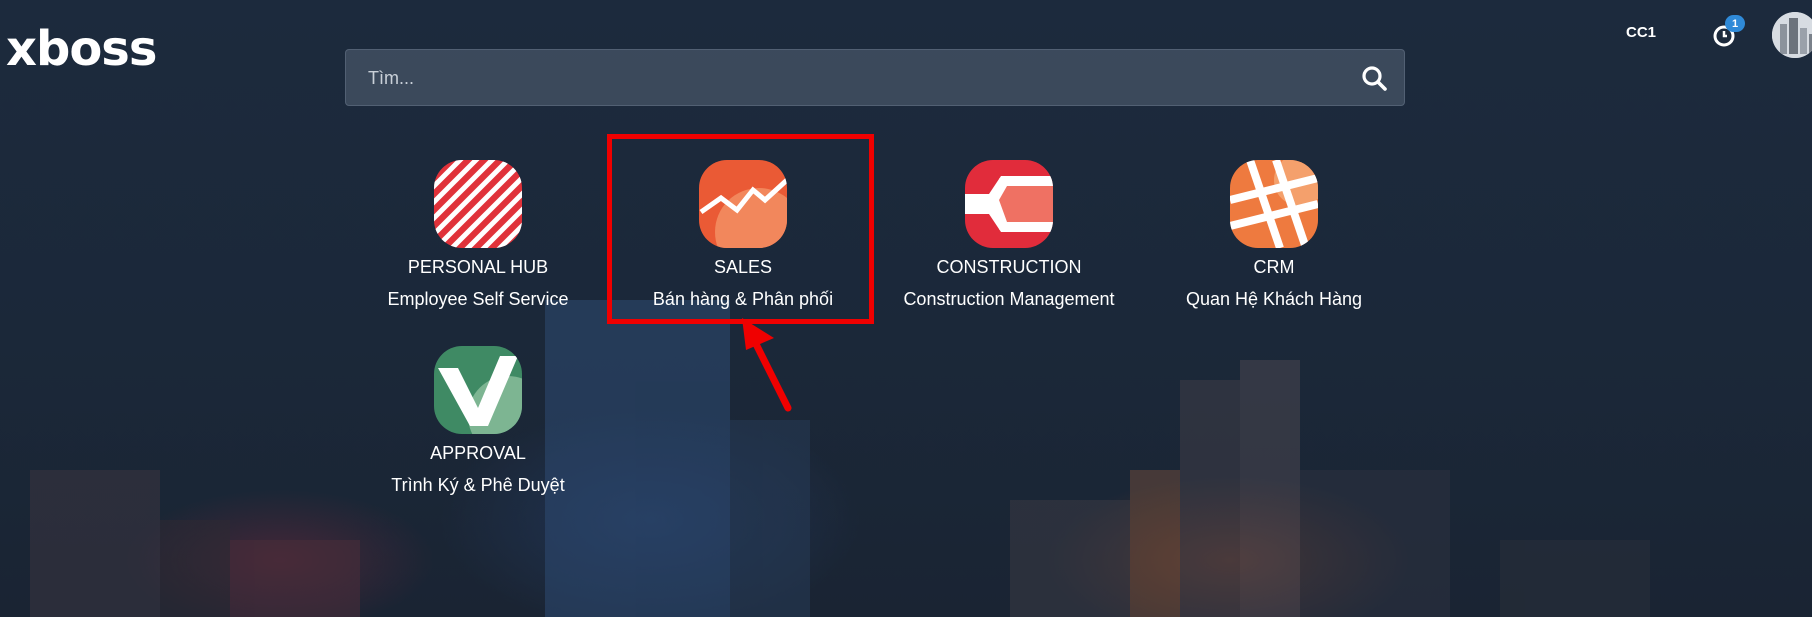 This screenshot has height=617, width=1812. What do you see at coordinates (1726, 34) in the screenshot?
I see `activity-button: 1` at bounding box center [1726, 34].